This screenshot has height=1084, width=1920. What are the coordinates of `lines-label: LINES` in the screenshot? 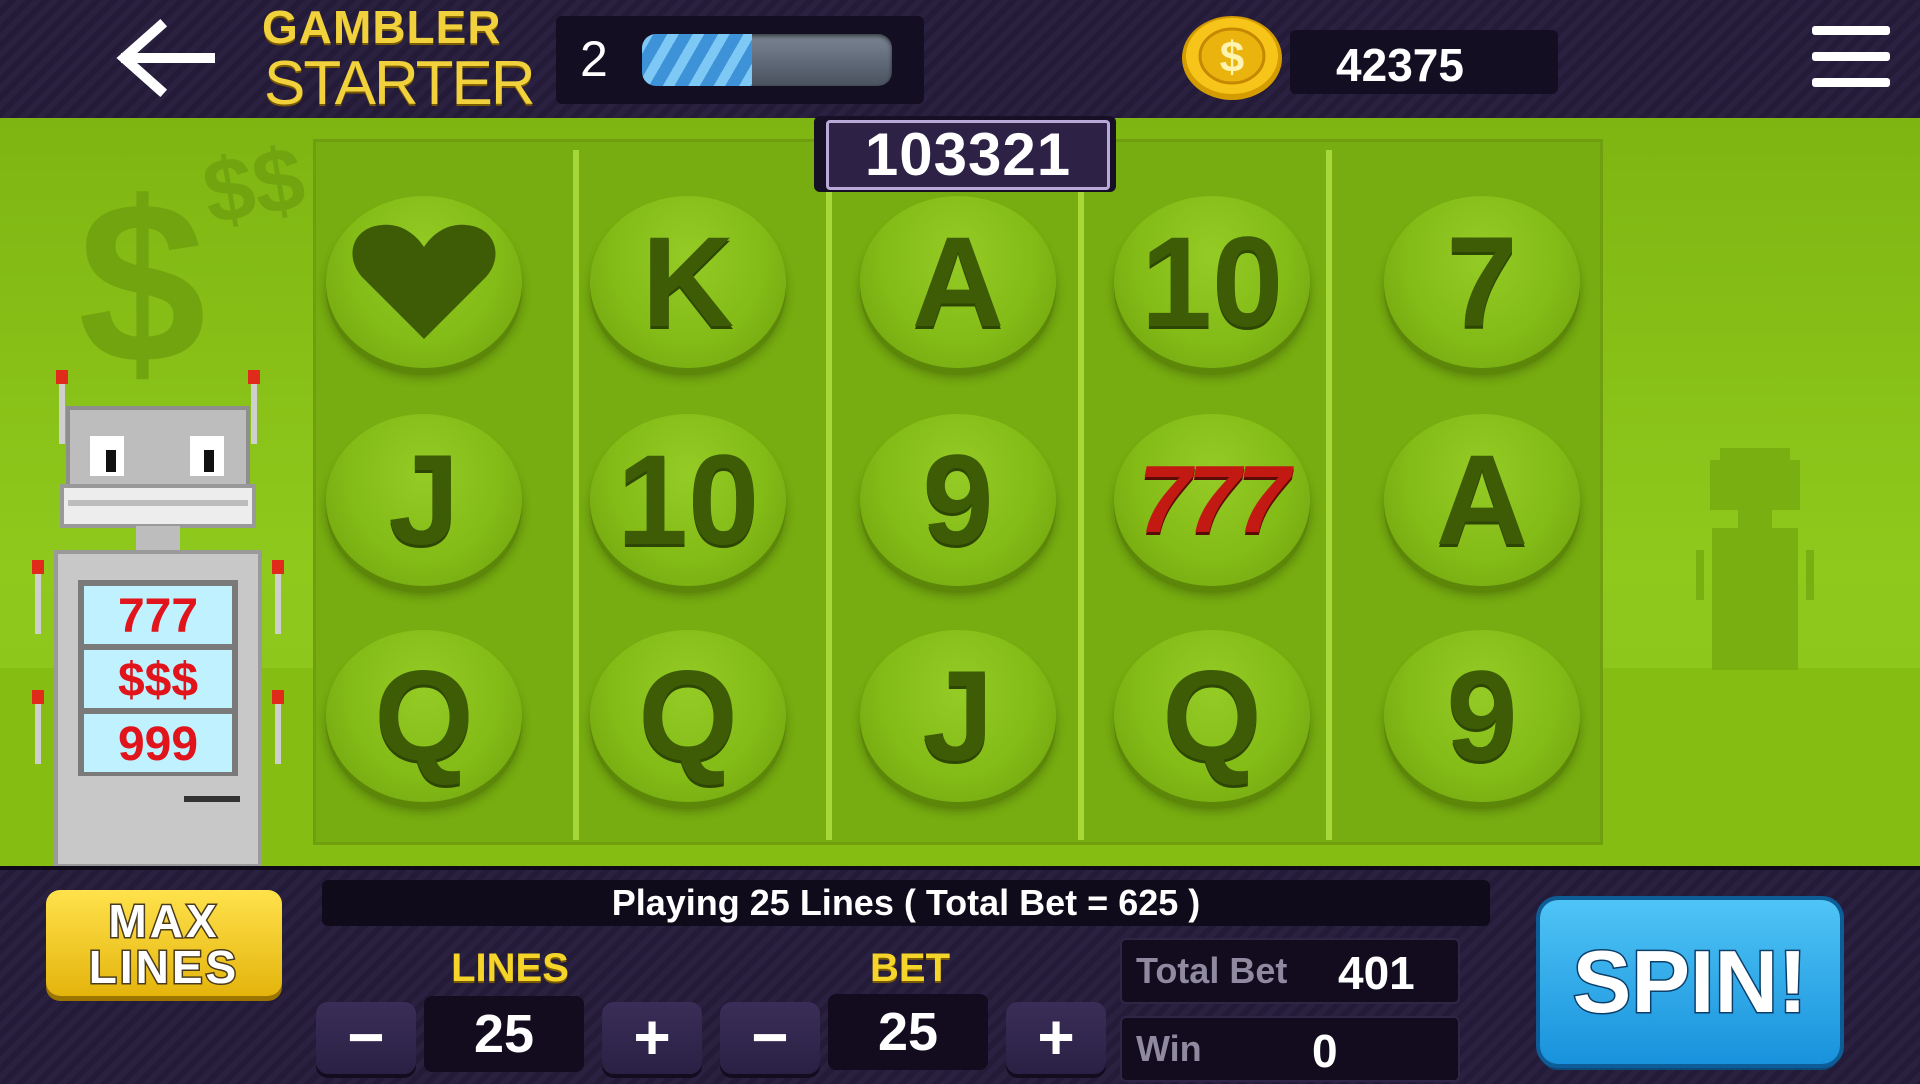 It's located at (510, 968).